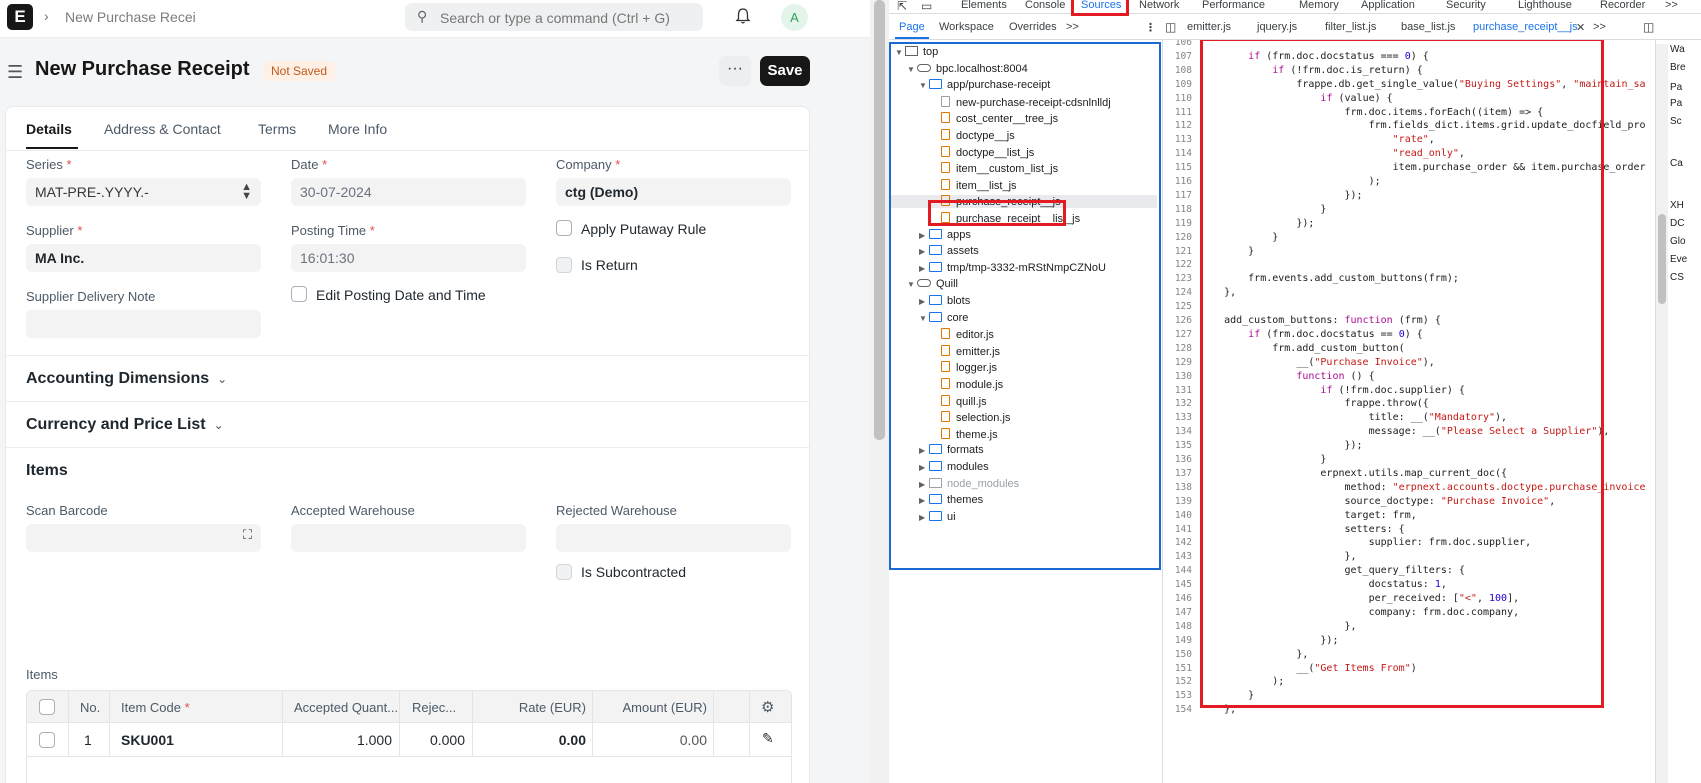  I want to click on inspect-icon: ⇱, so click(902, 6).